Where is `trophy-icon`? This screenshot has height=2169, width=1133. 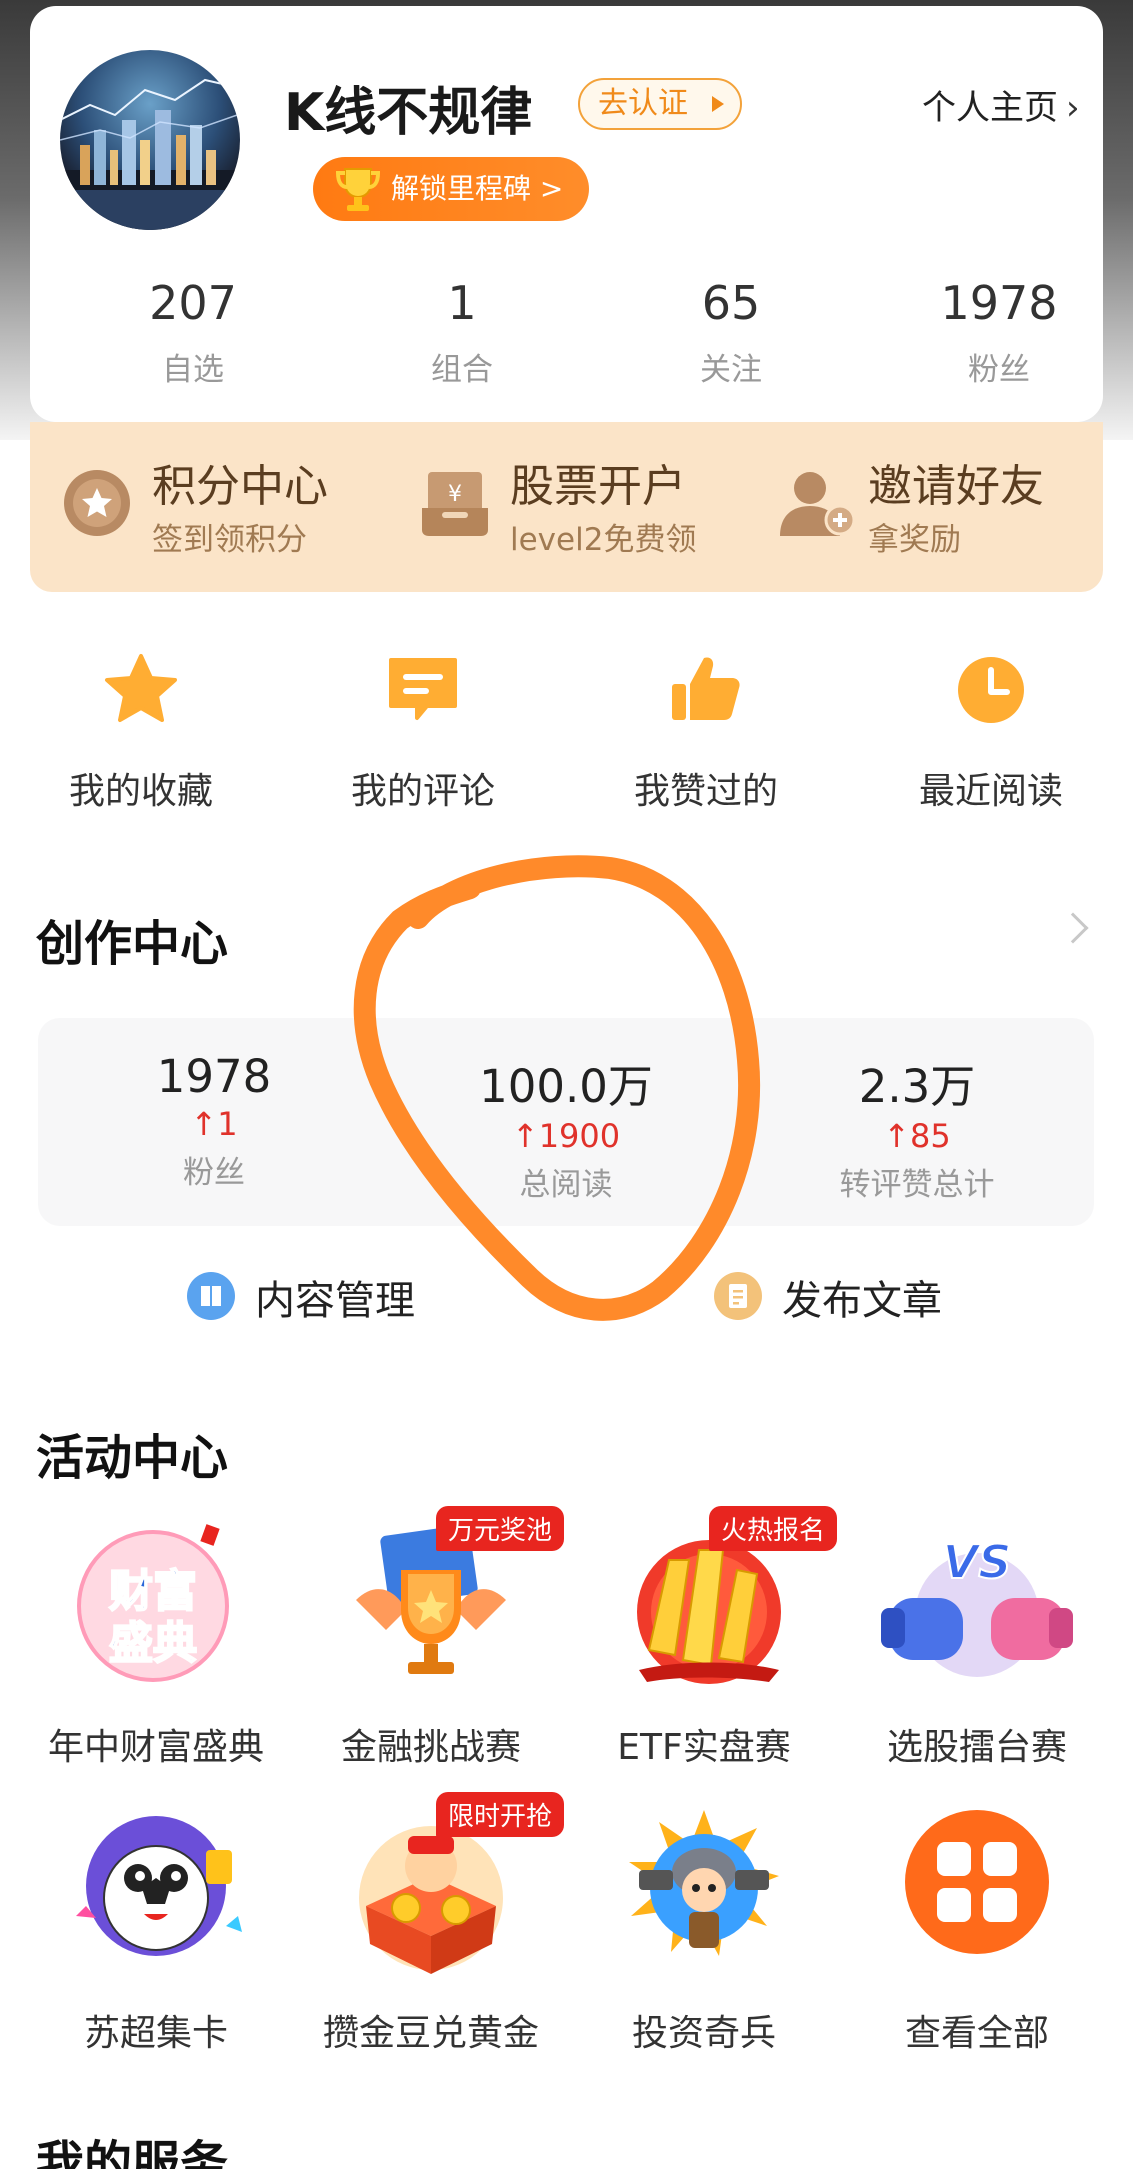 trophy-icon is located at coordinates (358, 200).